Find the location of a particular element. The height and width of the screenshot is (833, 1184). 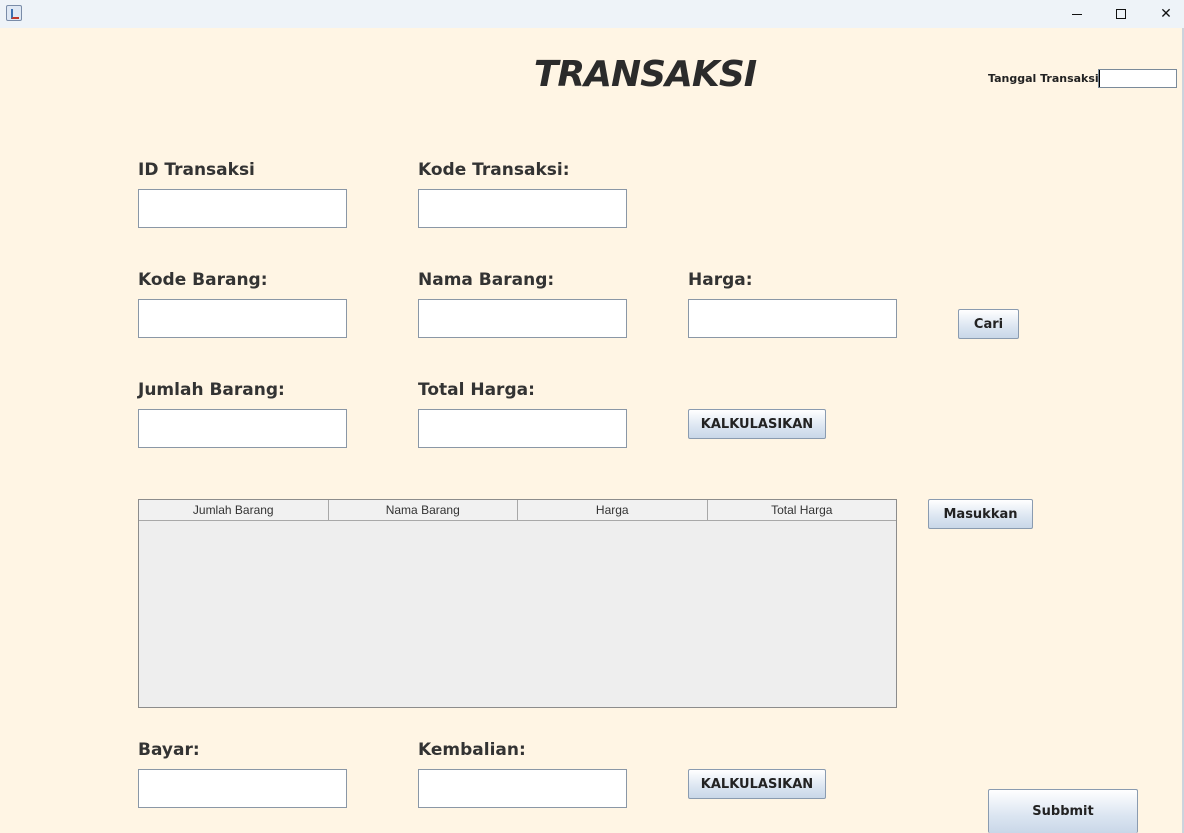

total-harga-label: Total Harga: is located at coordinates (476, 390).